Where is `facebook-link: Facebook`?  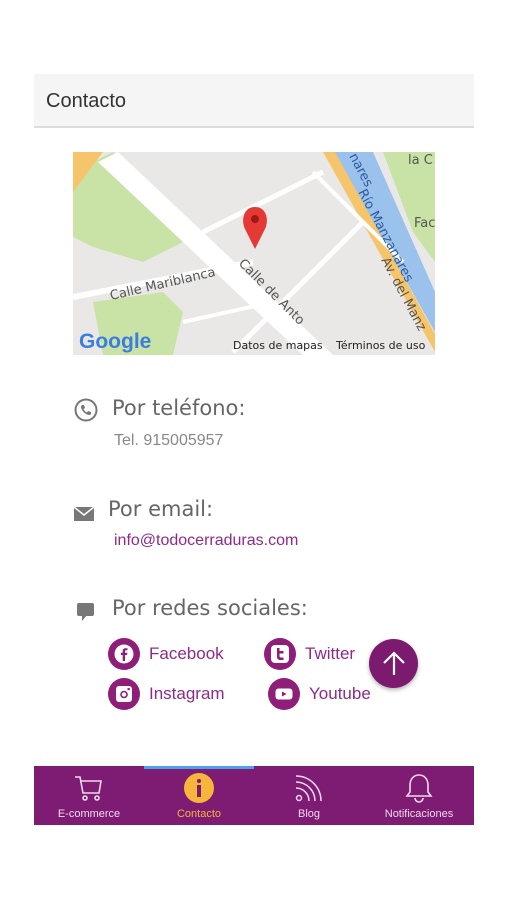
facebook-link: Facebook is located at coordinates (166, 654).